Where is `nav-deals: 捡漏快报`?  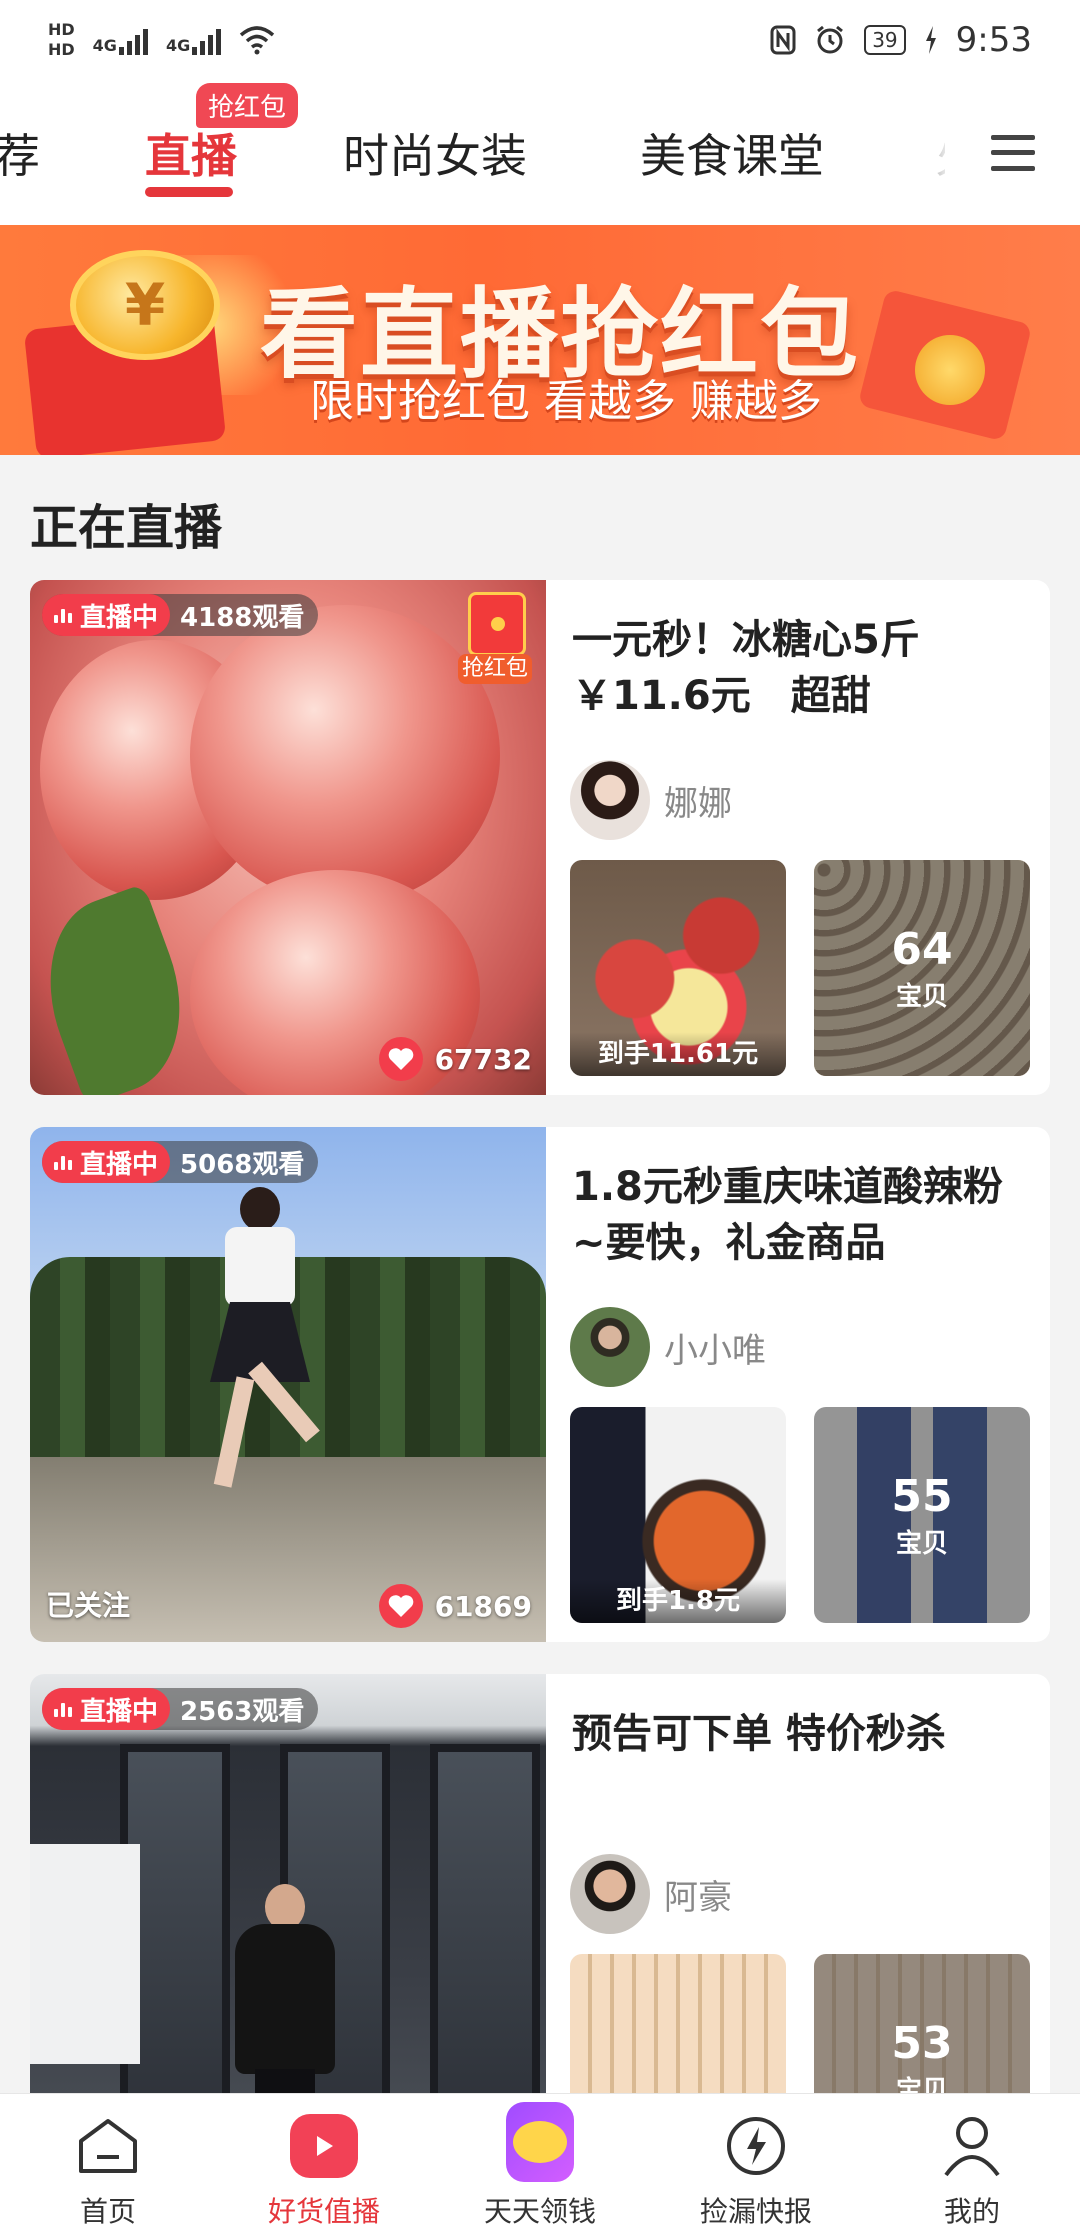
nav-deals: 捡漏快报 is located at coordinates (756, 2167).